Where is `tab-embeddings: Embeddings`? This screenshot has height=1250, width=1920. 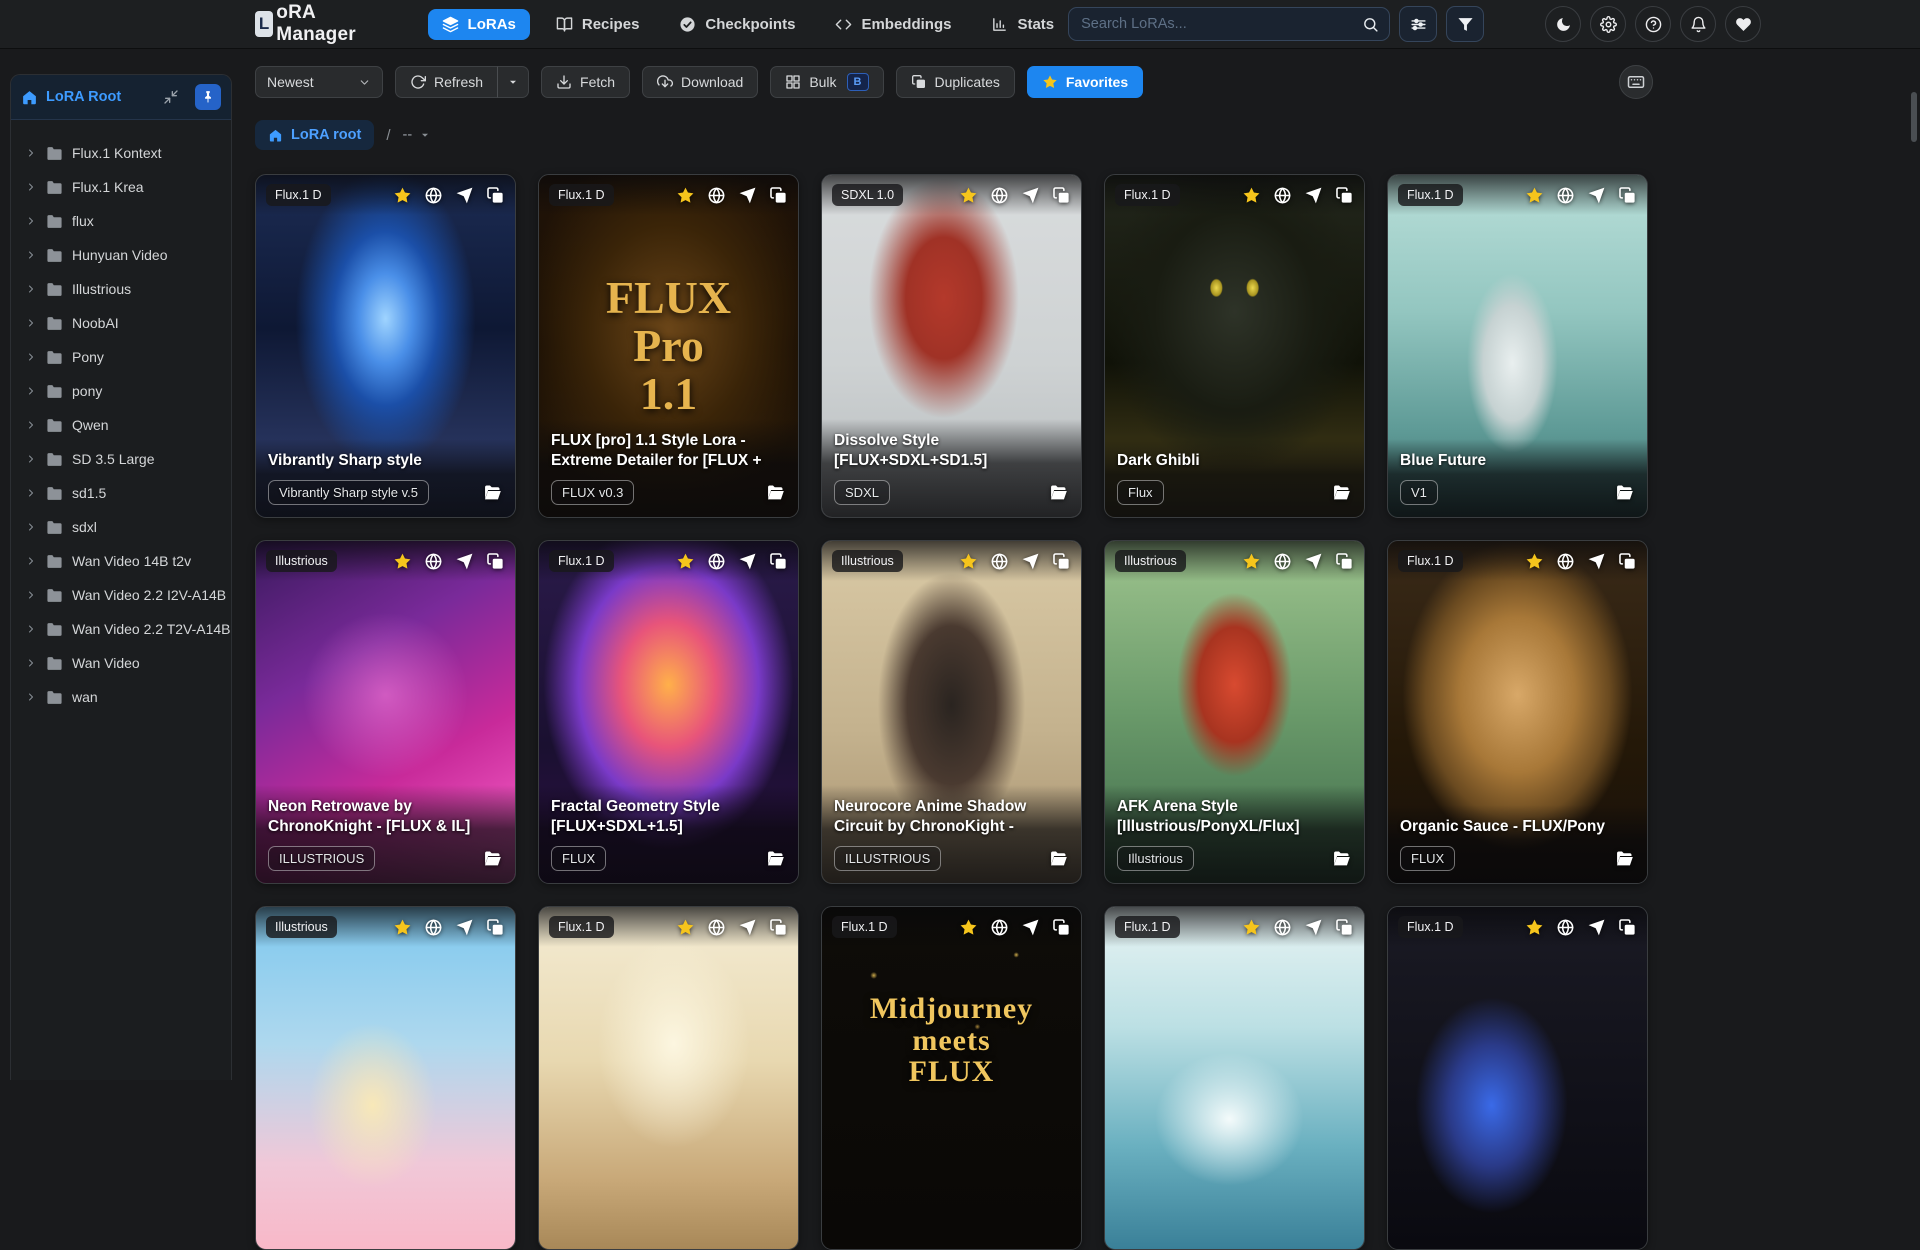 tab-embeddings: Embeddings is located at coordinates (893, 24).